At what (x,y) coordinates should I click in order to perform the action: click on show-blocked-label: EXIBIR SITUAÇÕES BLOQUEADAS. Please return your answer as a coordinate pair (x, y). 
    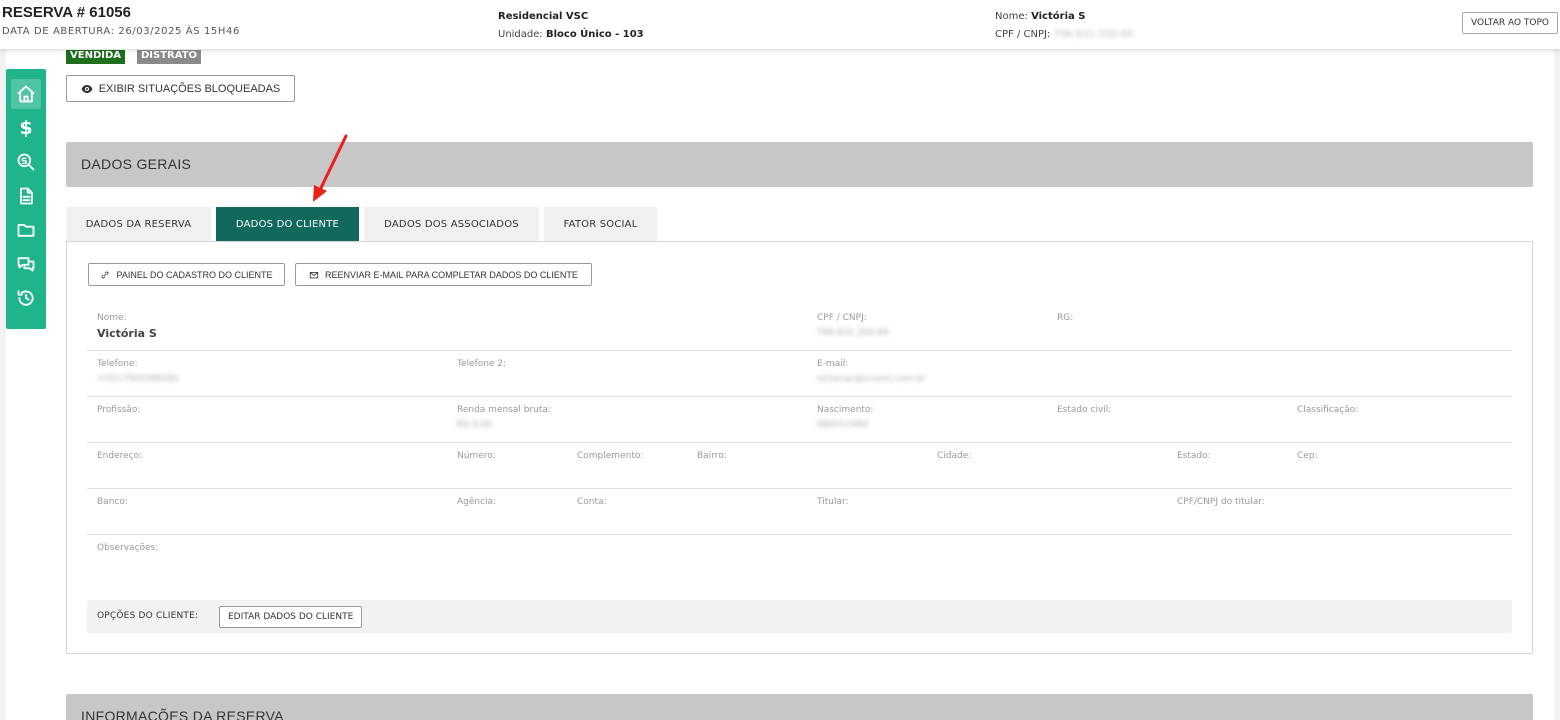
    Looking at the image, I should click on (189, 88).